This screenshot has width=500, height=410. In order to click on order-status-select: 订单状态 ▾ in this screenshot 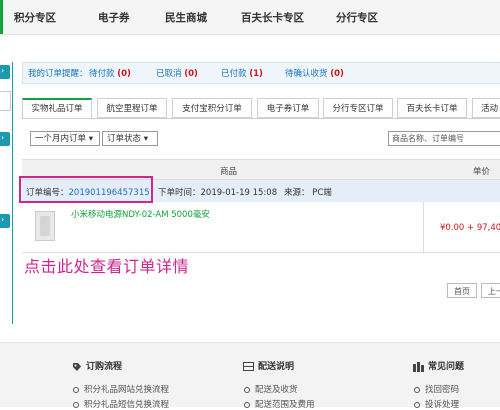, I will do `click(130, 138)`.